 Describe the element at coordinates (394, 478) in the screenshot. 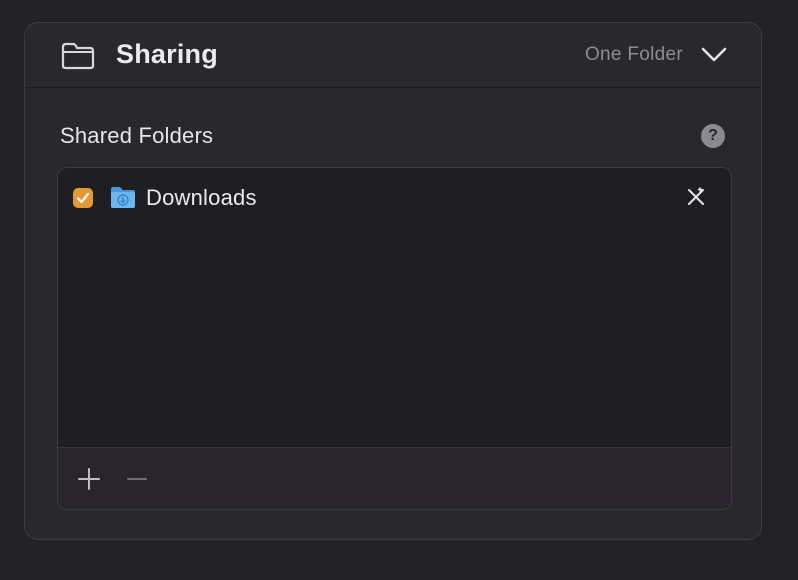

I see `list-footer` at that location.